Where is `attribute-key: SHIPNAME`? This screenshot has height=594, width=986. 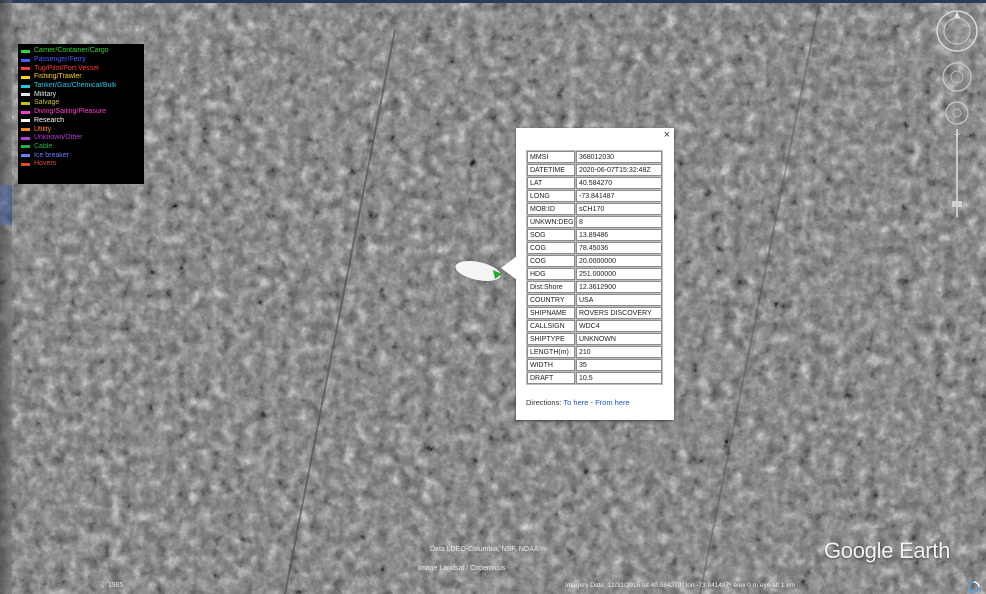
attribute-key: SHIPNAME is located at coordinates (551, 313).